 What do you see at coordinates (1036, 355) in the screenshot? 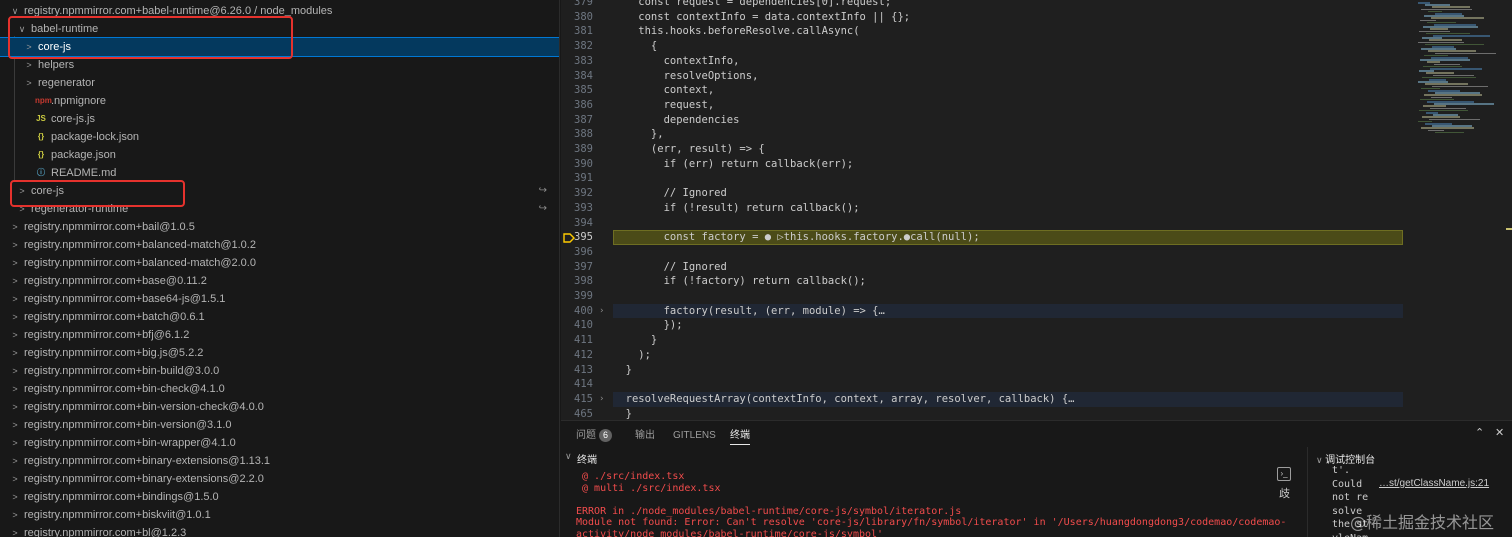
I see `code-line: 412 );` at bounding box center [1036, 355].